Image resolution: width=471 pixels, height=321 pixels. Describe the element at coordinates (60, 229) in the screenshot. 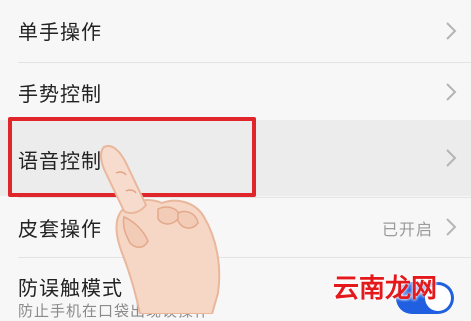

I see `settings-item-label: 皮套操作` at that location.